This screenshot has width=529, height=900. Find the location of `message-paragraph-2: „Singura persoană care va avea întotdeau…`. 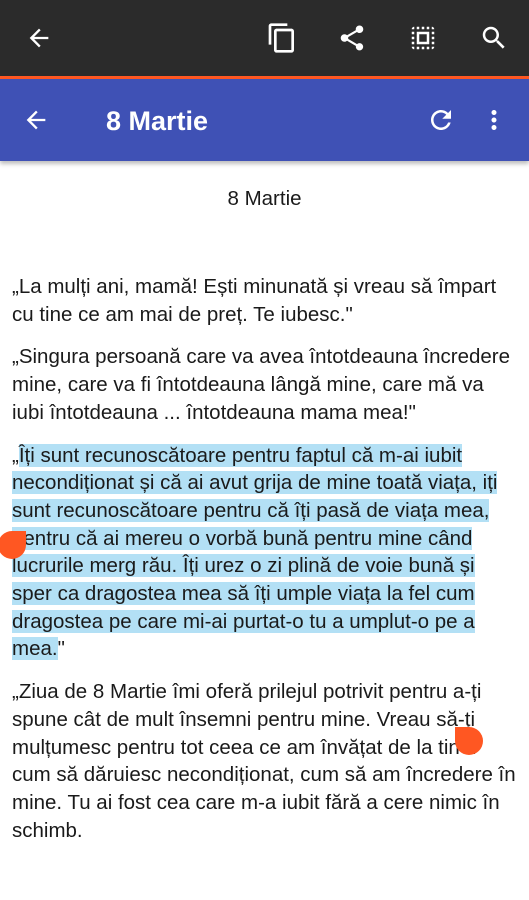

message-paragraph-2: „Singura persoană care va avea întotdeau… is located at coordinates (264, 384).